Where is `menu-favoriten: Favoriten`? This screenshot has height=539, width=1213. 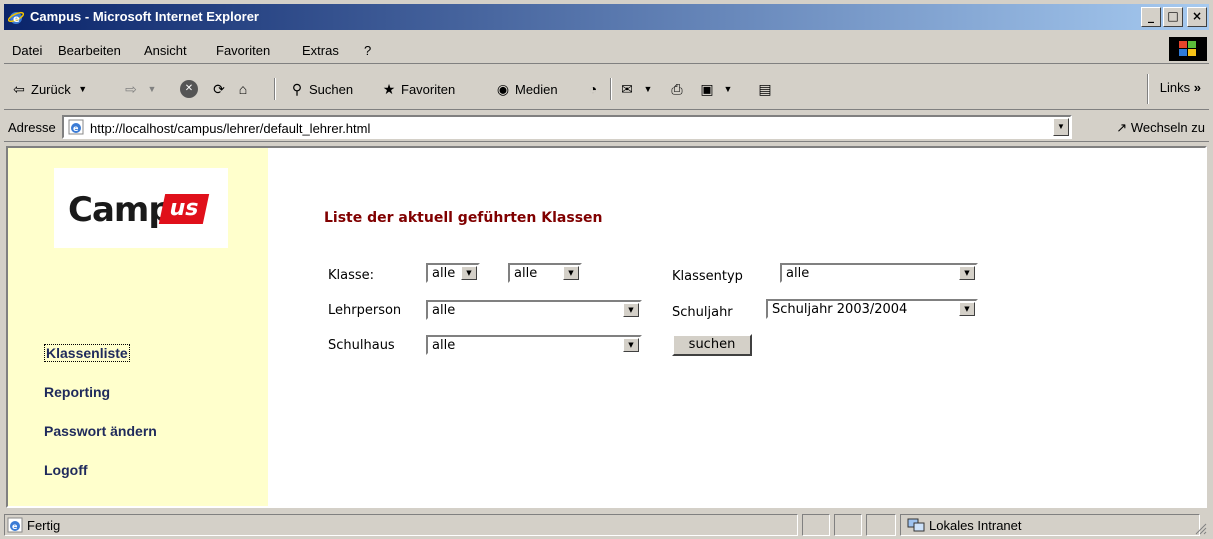 menu-favoriten: Favoriten is located at coordinates (243, 50).